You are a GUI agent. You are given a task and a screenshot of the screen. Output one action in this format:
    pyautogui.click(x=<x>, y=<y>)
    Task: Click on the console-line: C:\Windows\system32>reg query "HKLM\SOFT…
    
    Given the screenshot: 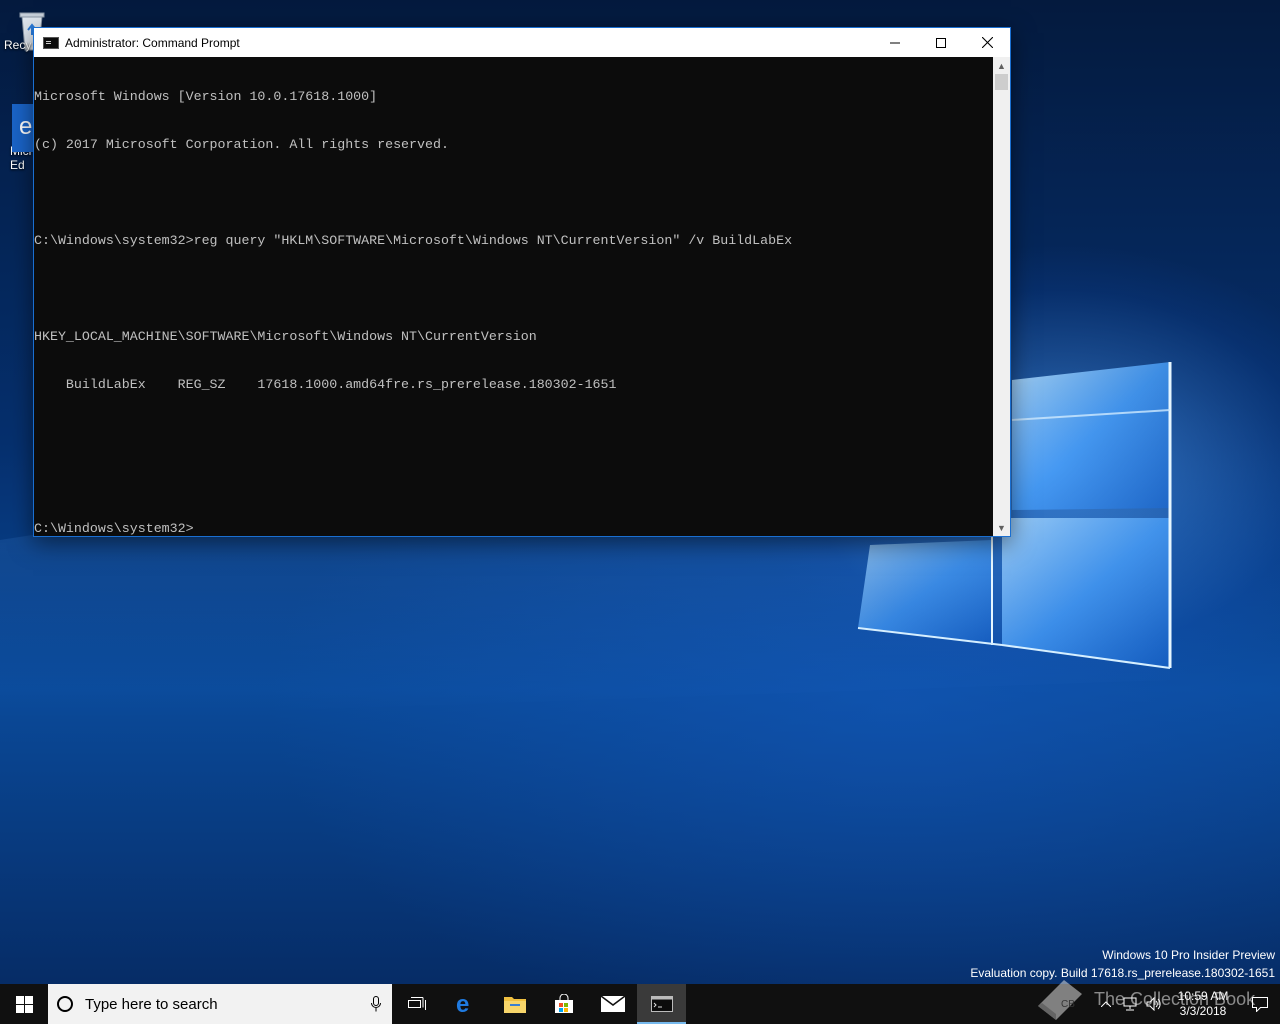 What is the action you would take?
    pyautogui.click(x=413, y=240)
    